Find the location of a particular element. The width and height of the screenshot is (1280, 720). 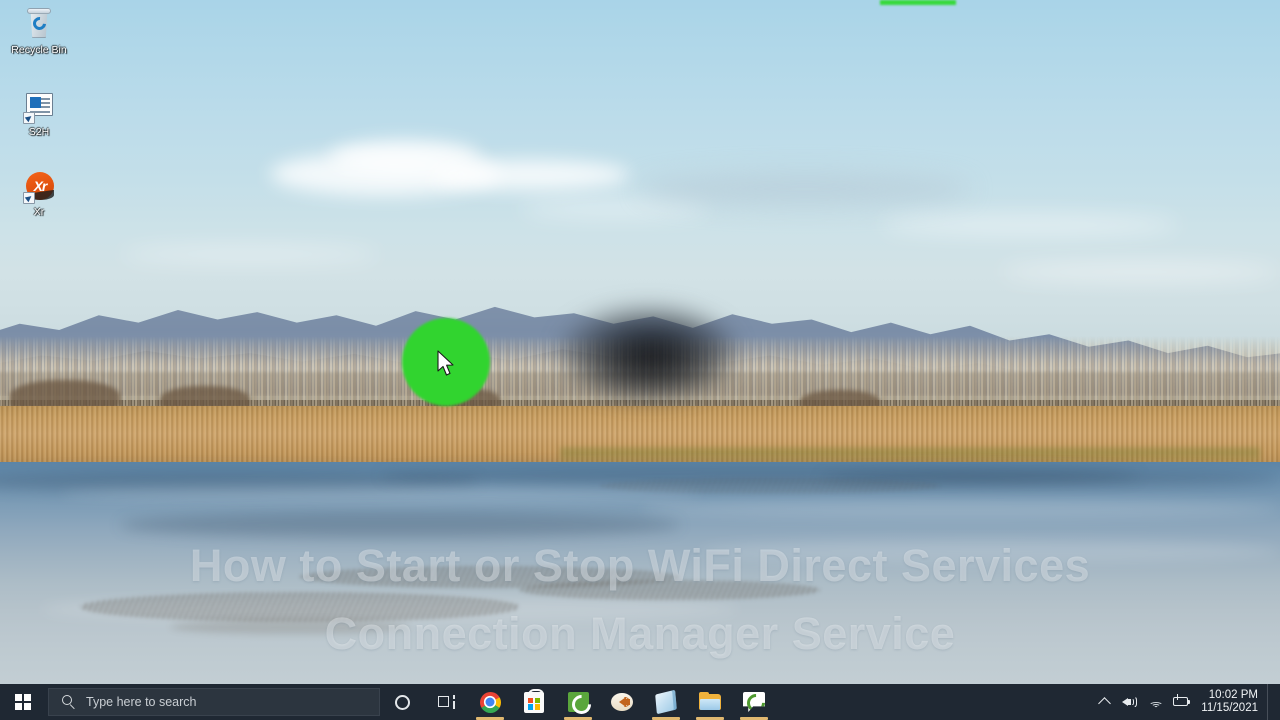

tray-volume-button is located at coordinates (1130, 702).